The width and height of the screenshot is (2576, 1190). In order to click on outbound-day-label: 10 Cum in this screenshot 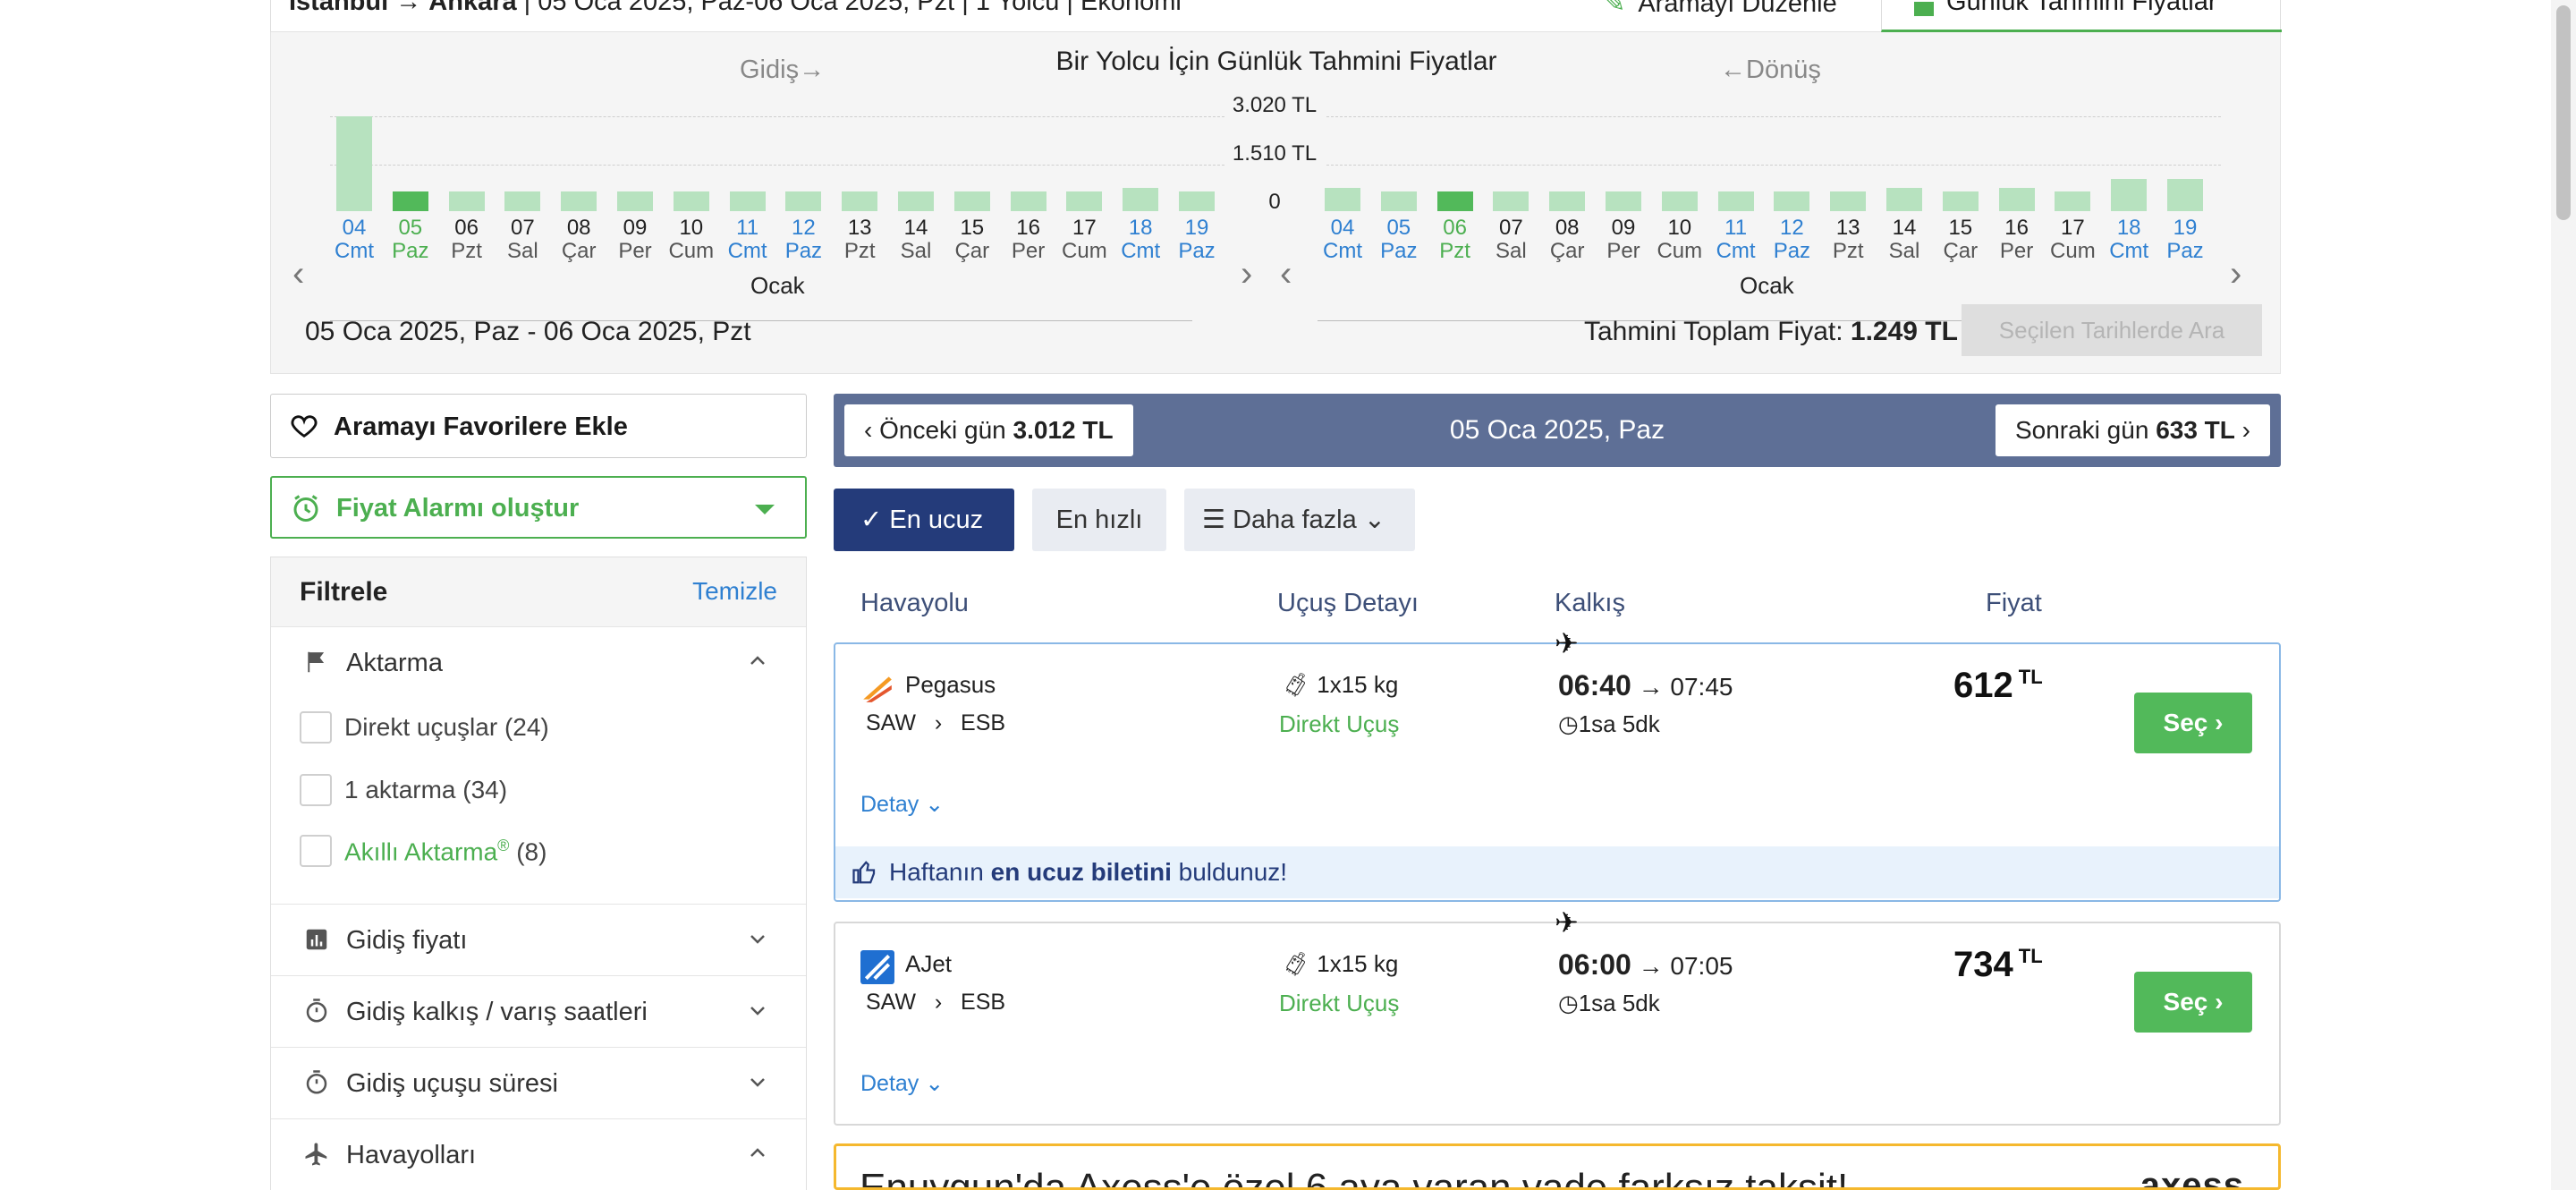, I will do `click(691, 240)`.